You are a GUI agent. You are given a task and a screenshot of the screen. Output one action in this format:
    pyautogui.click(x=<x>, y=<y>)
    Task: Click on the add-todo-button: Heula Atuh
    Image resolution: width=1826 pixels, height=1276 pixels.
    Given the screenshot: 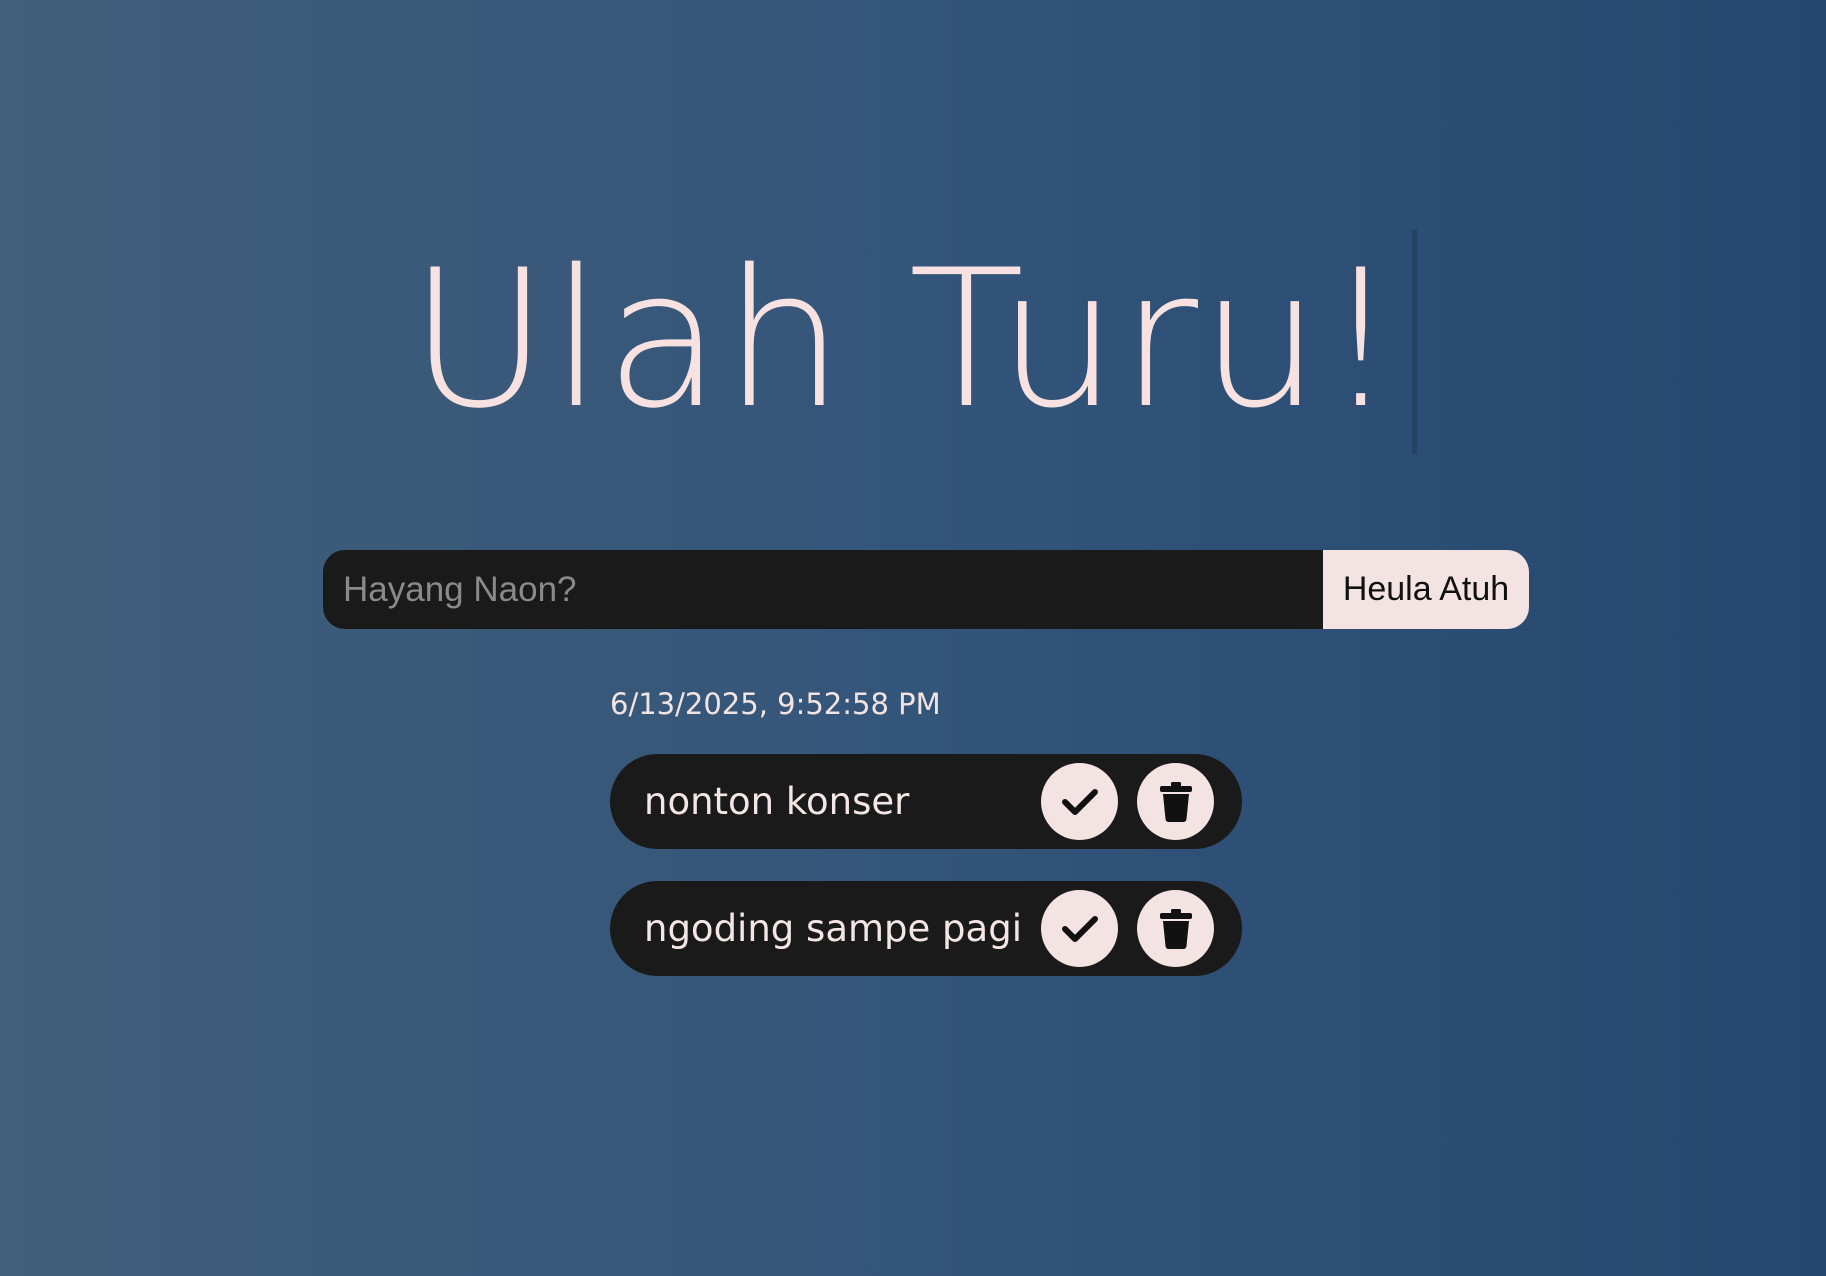 What is the action you would take?
    pyautogui.click(x=1426, y=589)
    